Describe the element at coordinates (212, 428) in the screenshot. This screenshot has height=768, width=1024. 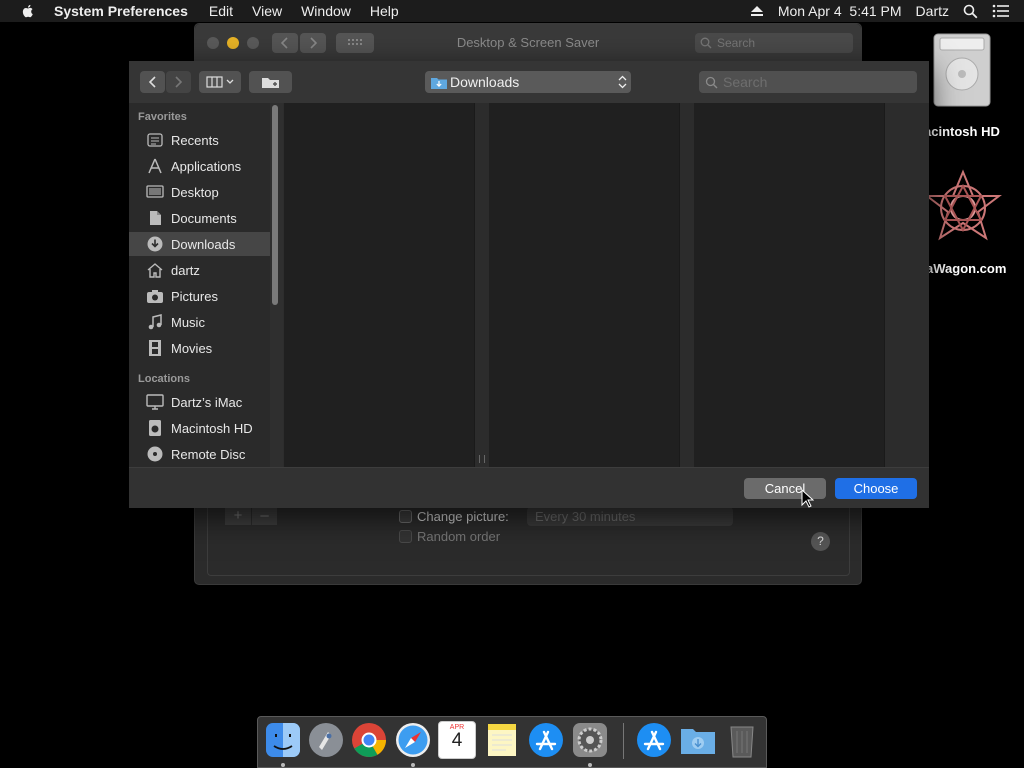
I see `sidebar-item-label: Macintosh HD` at that location.